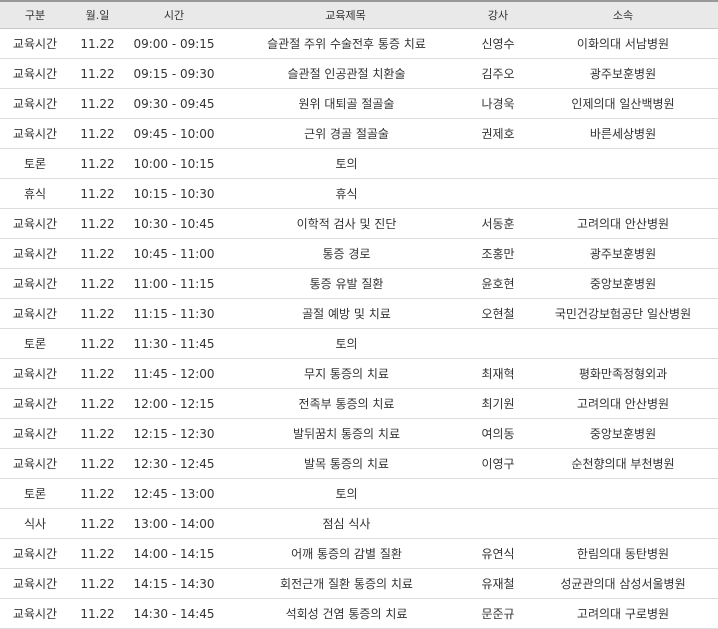  I want to click on table-row: 교육시간 11.22 10:45 - 11:00 통증 경로 조홍만 광주보훈병원, so click(359, 253).